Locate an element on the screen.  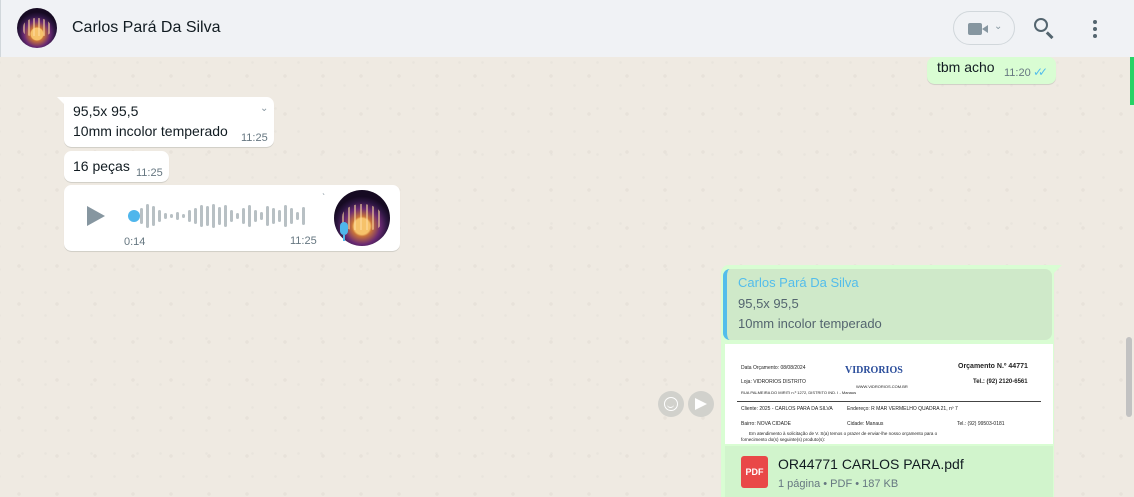
voice-duration: 0:14 is located at coordinates (135, 242).